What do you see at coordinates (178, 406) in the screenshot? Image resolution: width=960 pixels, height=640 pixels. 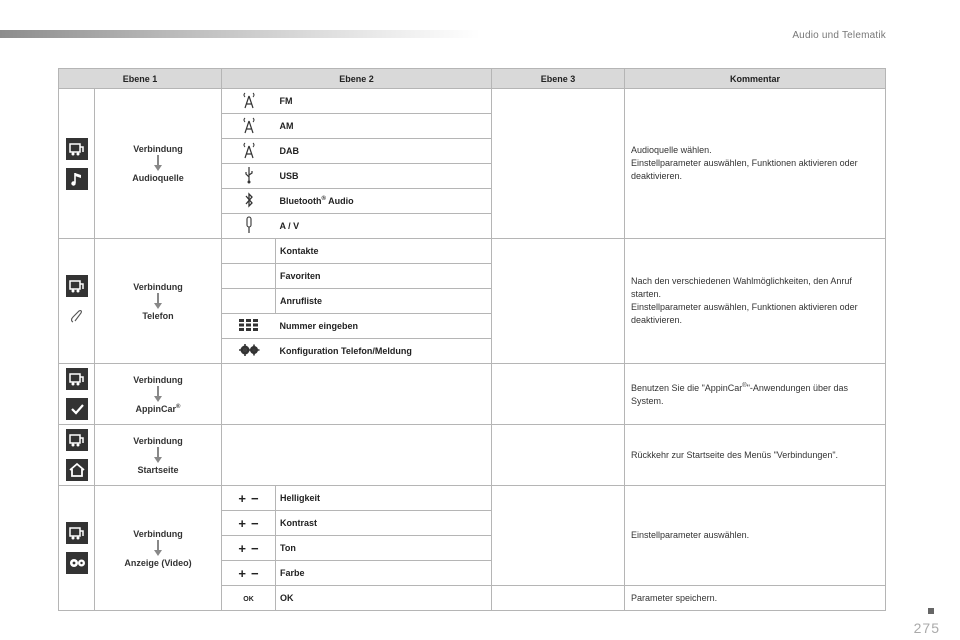 I see `registered-mark: ®` at bounding box center [178, 406].